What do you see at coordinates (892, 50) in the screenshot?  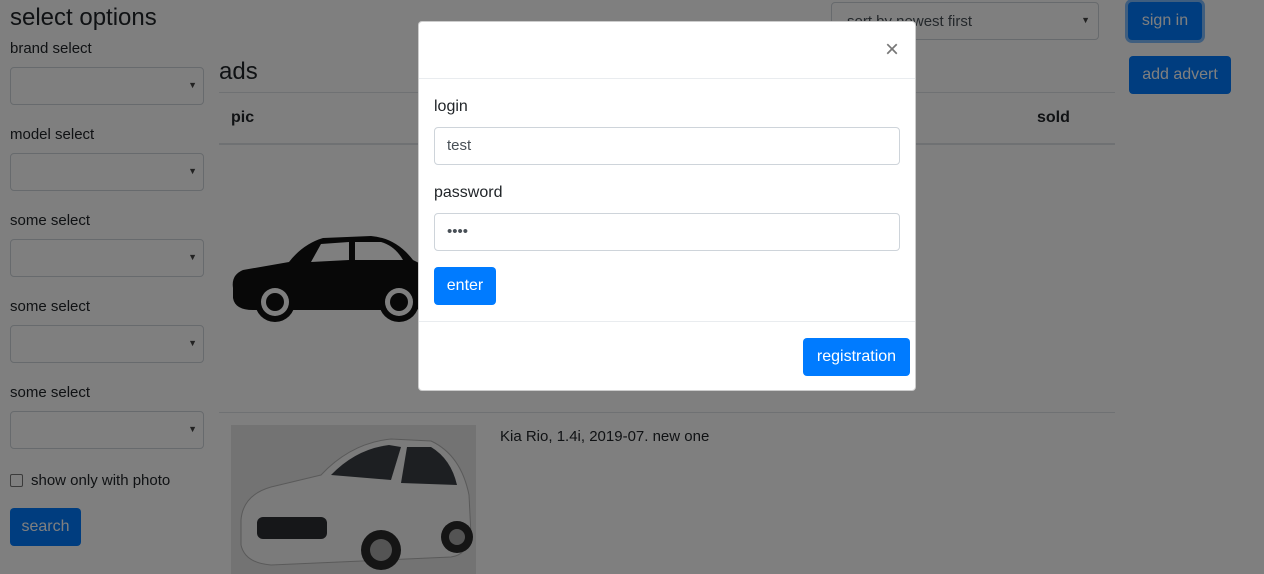 I see `close-icon: ×` at bounding box center [892, 50].